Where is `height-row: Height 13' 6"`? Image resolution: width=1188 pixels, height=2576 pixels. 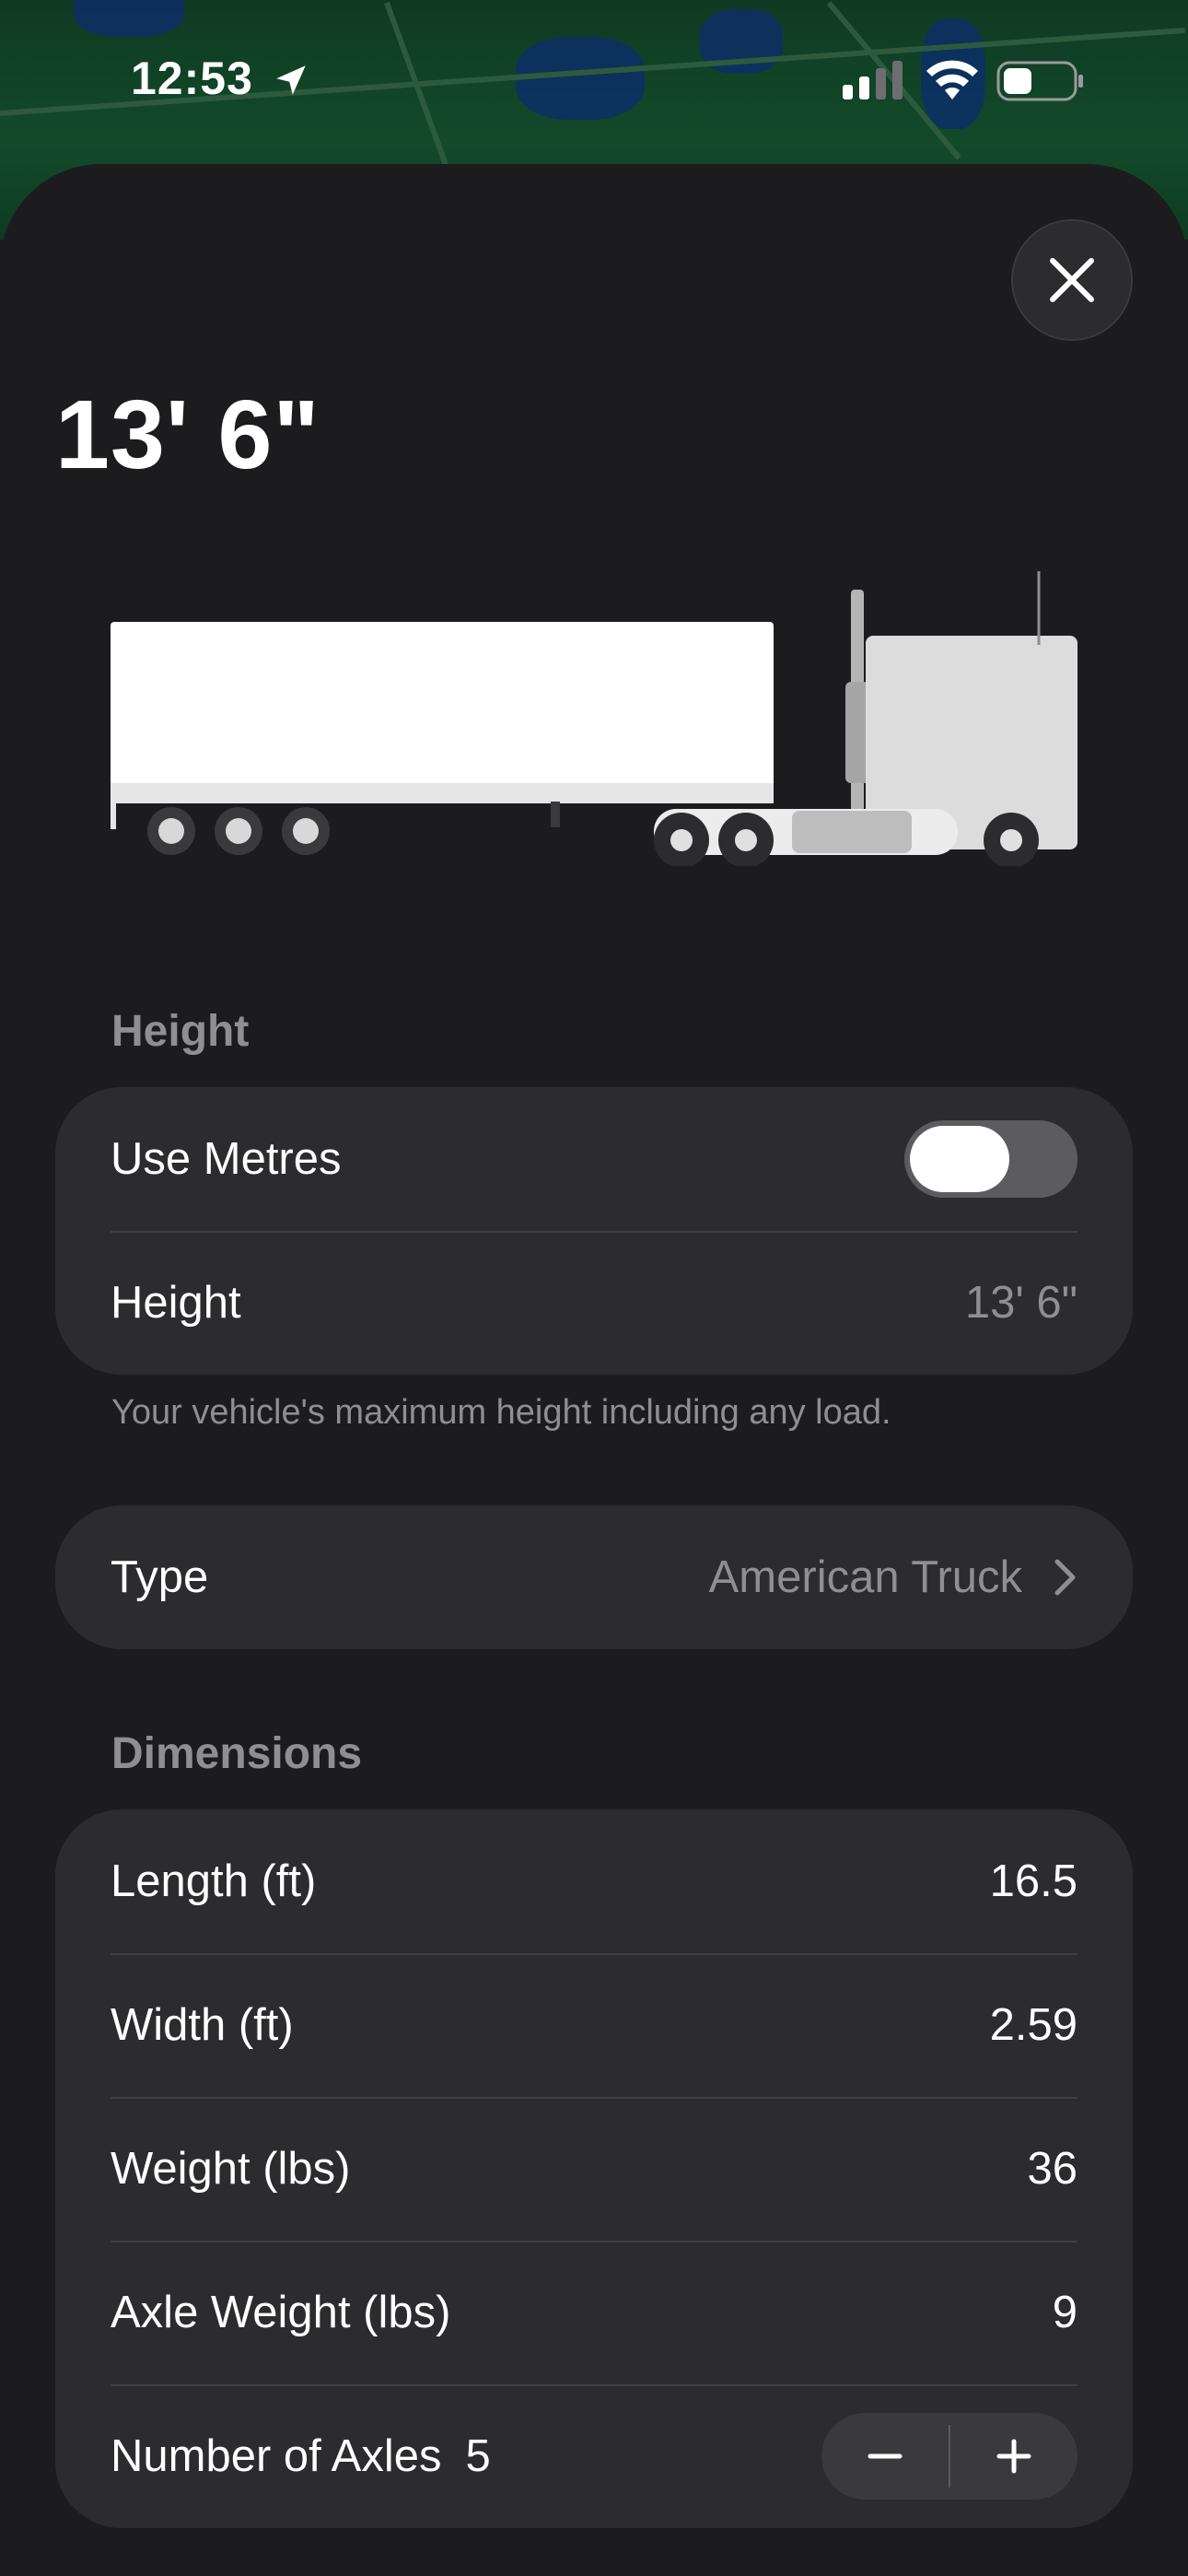 height-row: Height 13' 6" is located at coordinates (594, 1303).